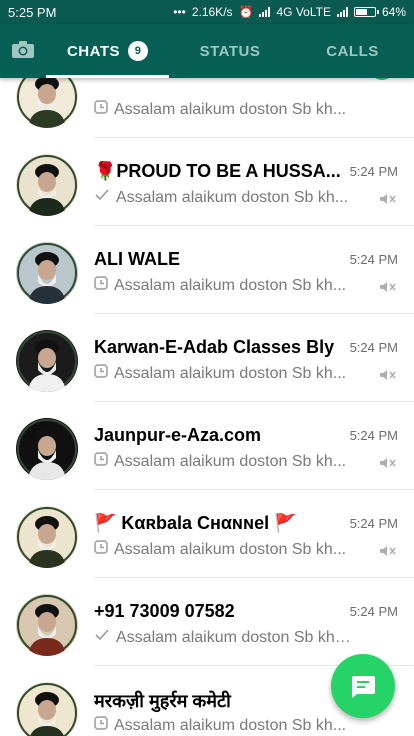 The height and width of the screenshot is (736, 414). I want to click on chats-count-badge: 9, so click(138, 51).